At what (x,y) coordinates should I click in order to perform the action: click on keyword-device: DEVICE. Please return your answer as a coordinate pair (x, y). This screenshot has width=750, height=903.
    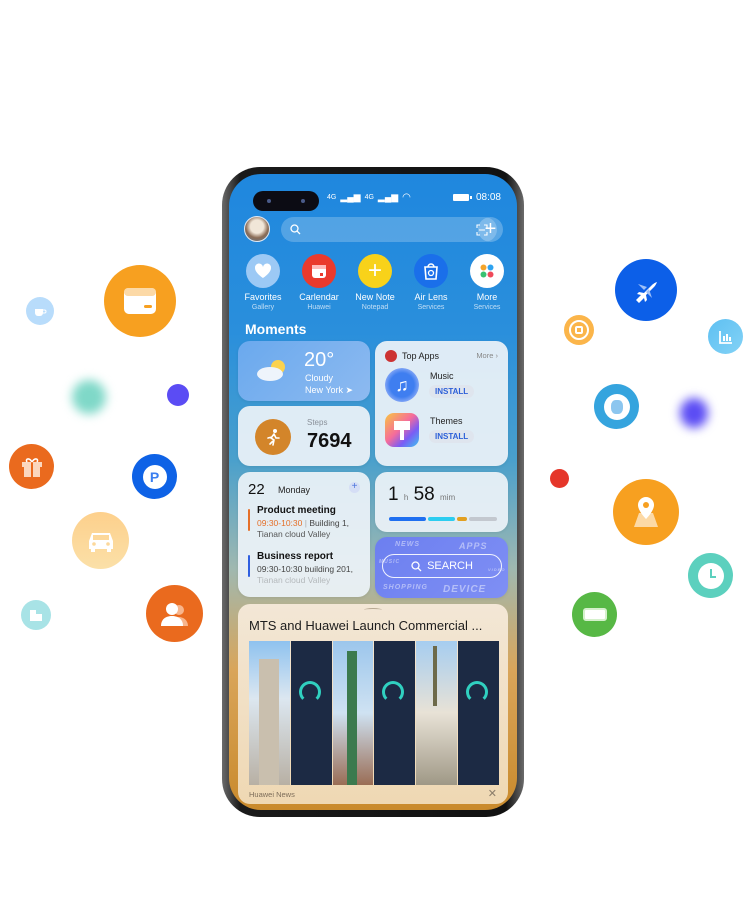
    Looking at the image, I should click on (465, 589).